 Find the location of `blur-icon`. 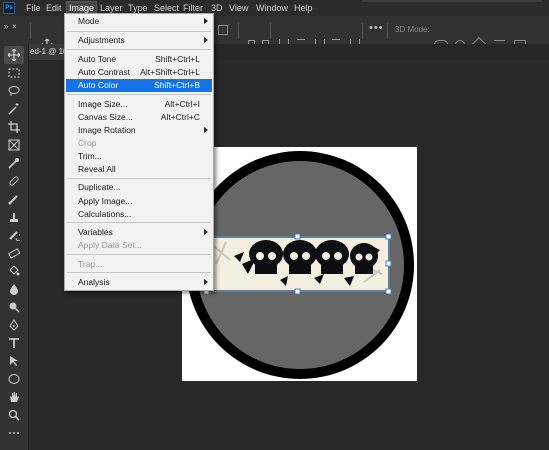

blur-icon is located at coordinates (14, 289).